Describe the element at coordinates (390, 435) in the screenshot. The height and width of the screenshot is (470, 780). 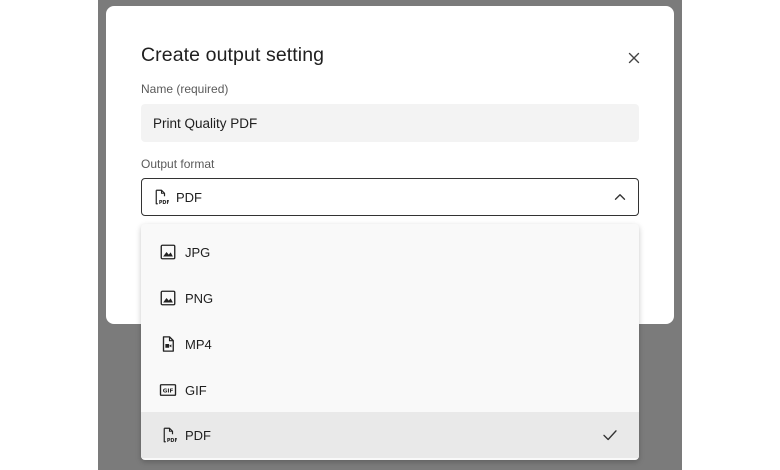
I see `menu-item-pdf: PDF PDF` at that location.